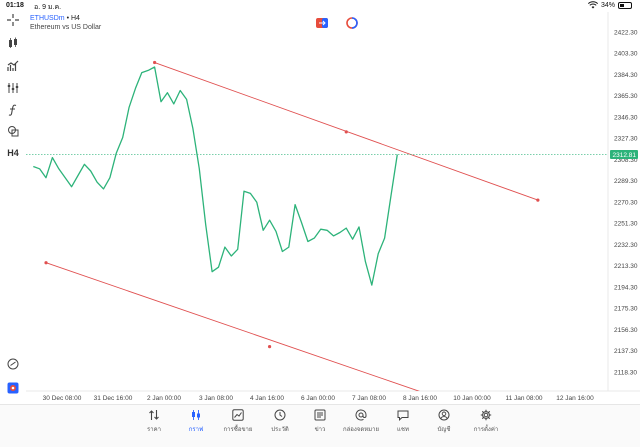 This screenshot has width=640, height=447. Describe the element at coordinates (320, 430) in the screenshot. I see `tab-label: ข่าว` at that location.